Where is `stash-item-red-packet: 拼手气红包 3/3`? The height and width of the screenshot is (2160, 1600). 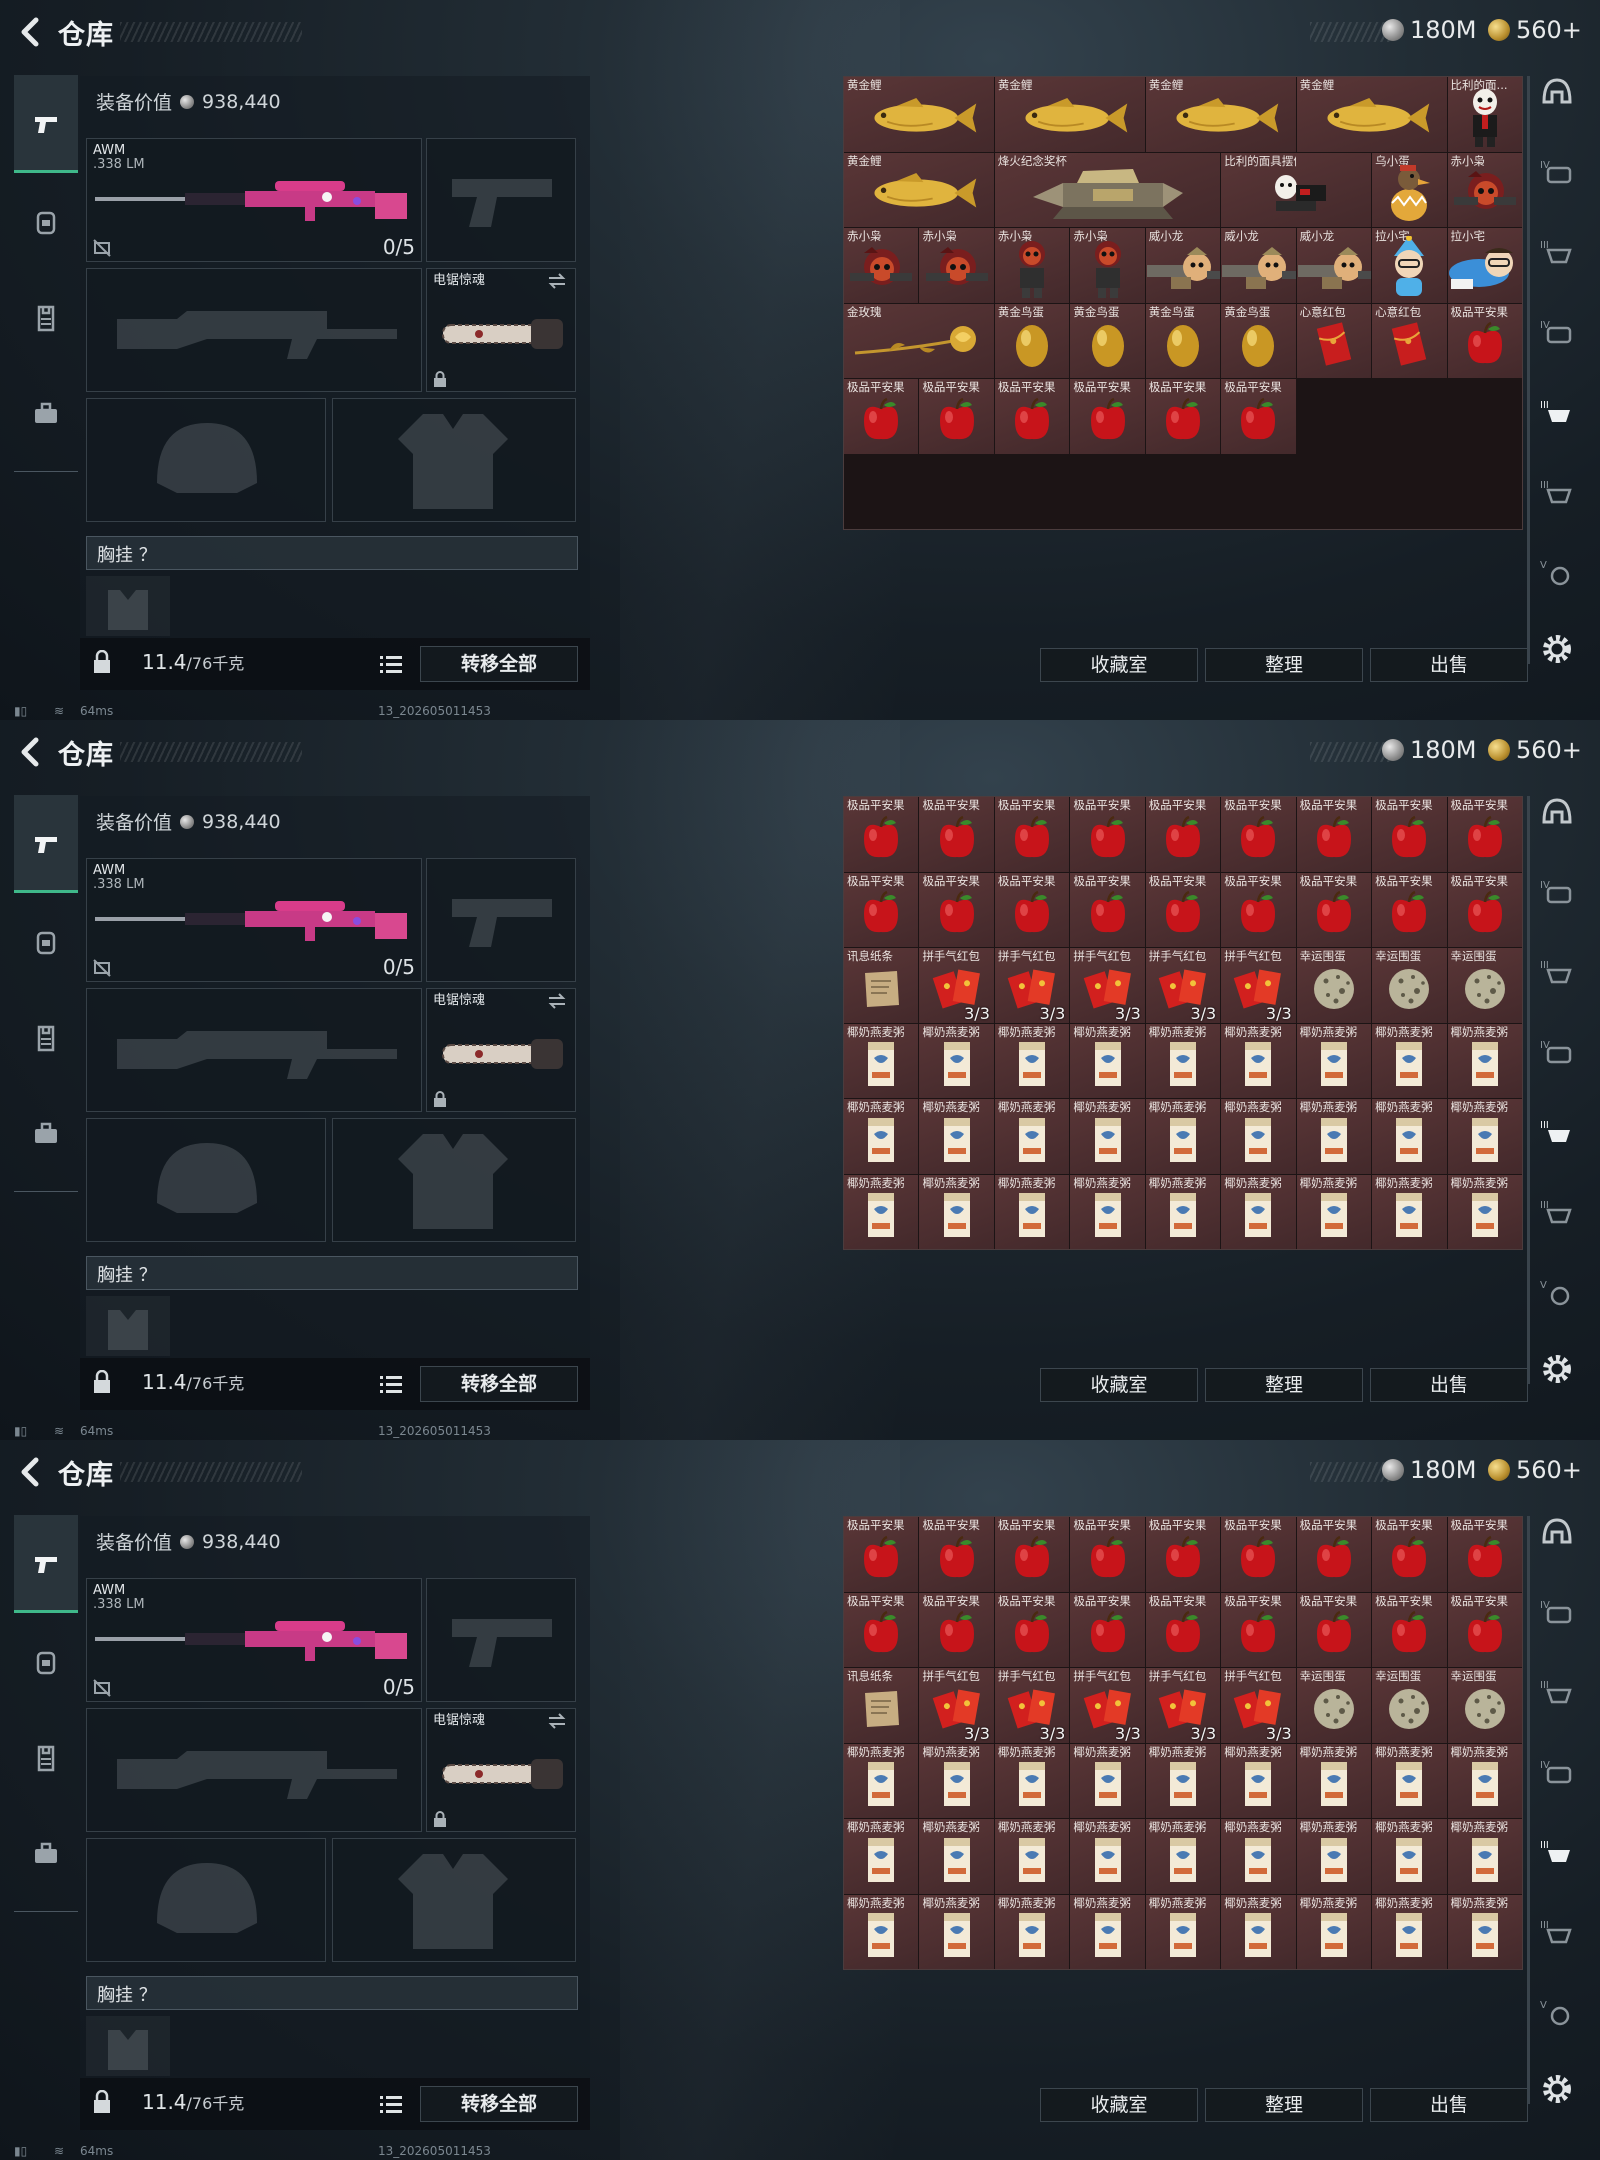 stash-item-red-packet: 拼手气红包 3/3 is located at coordinates (1032, 1705).